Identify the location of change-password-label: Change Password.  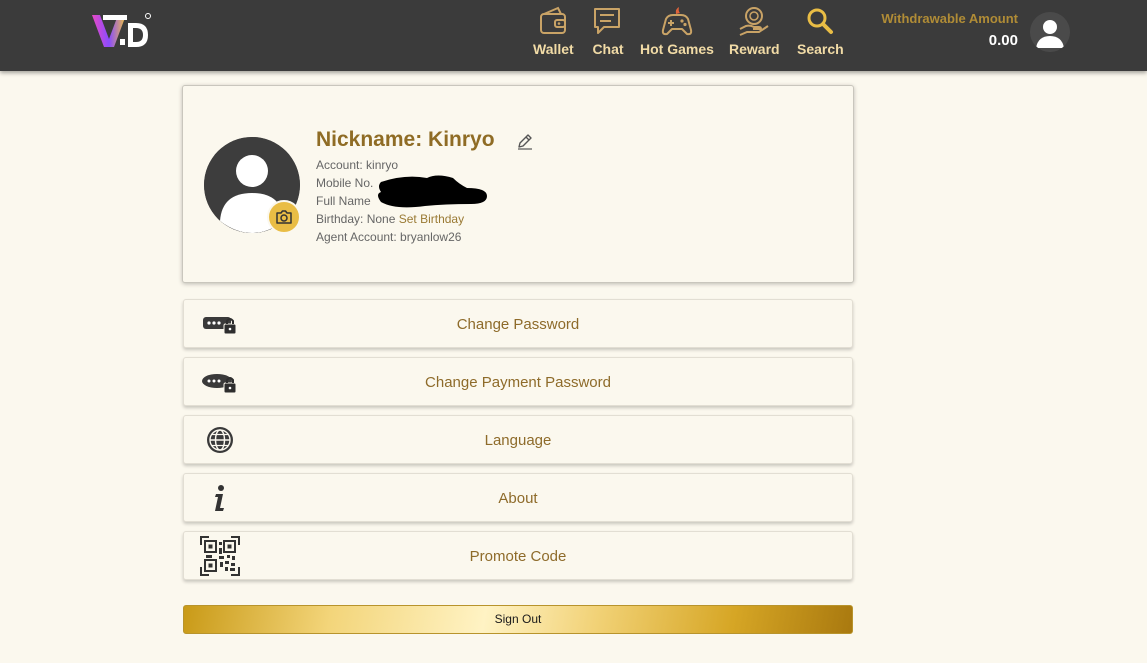
(518, 324).